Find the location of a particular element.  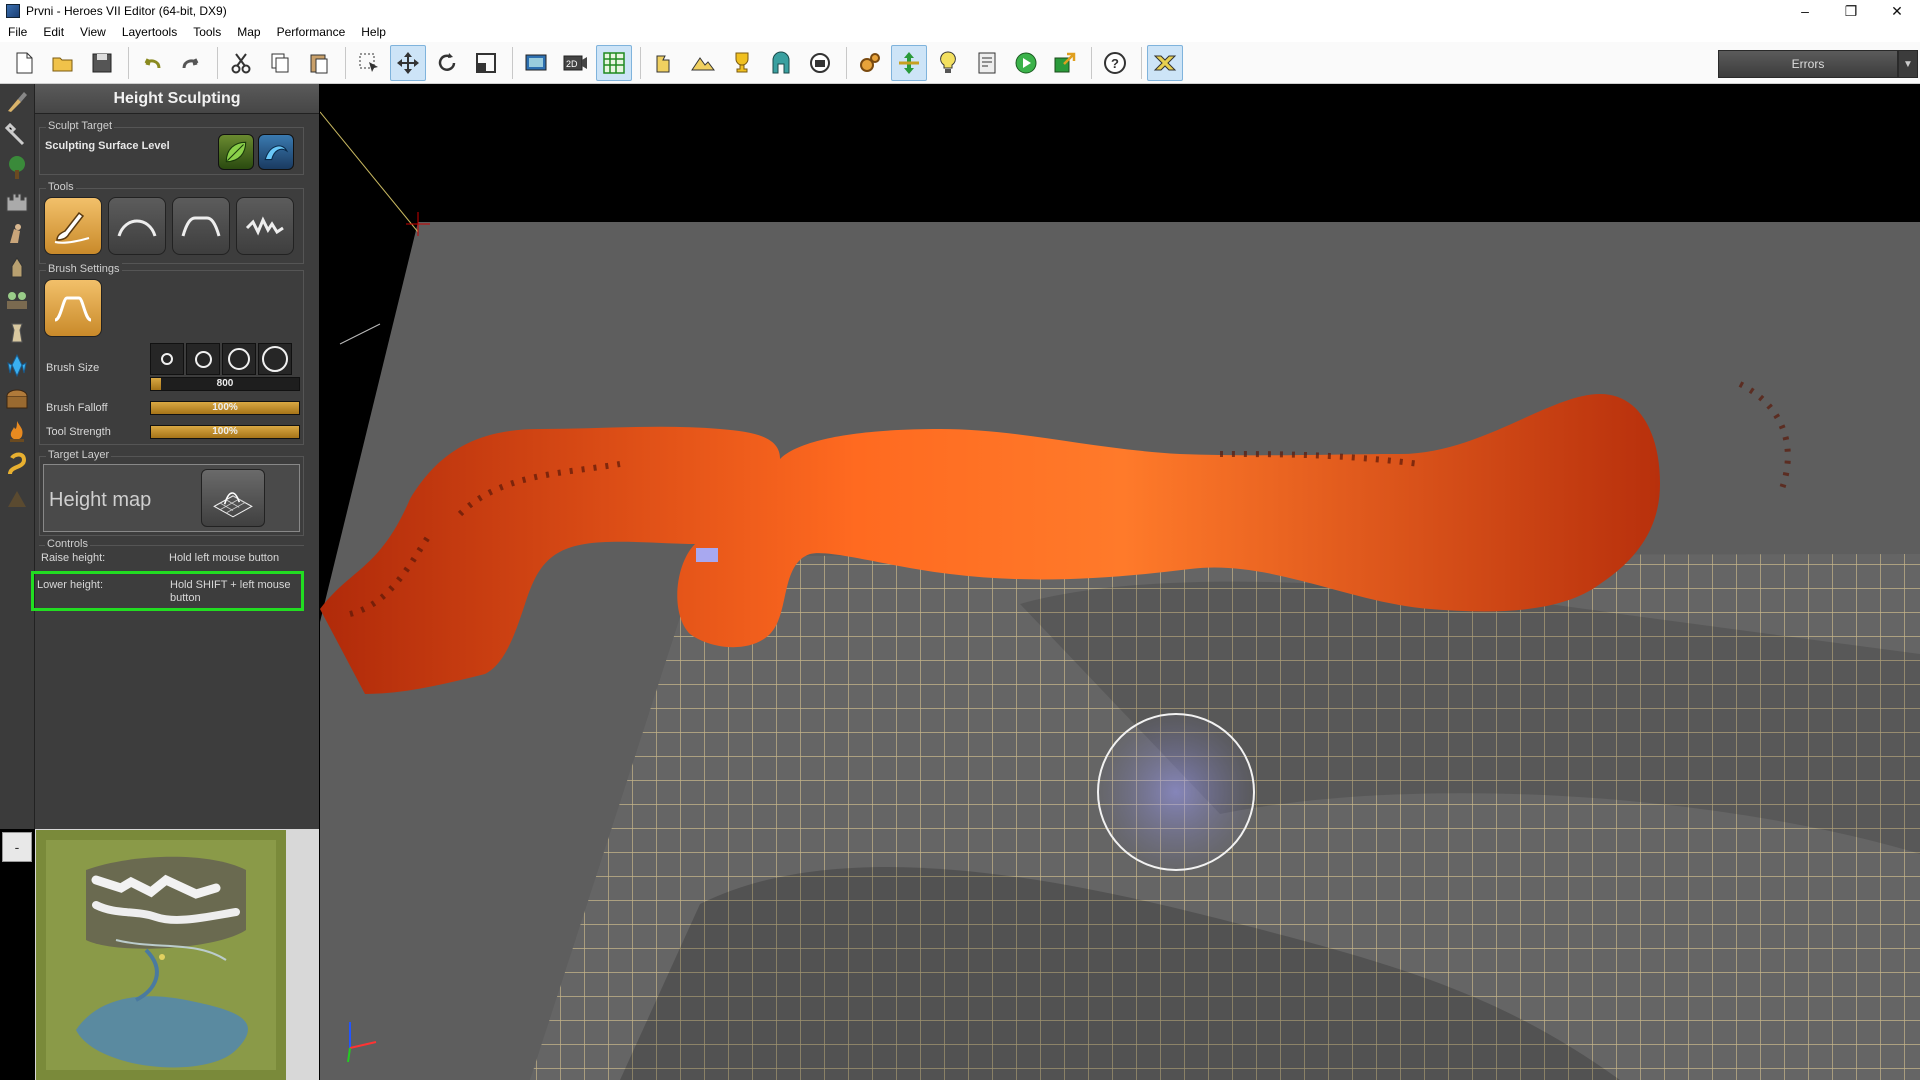

camera-icon is located at coordinates (820, 63).